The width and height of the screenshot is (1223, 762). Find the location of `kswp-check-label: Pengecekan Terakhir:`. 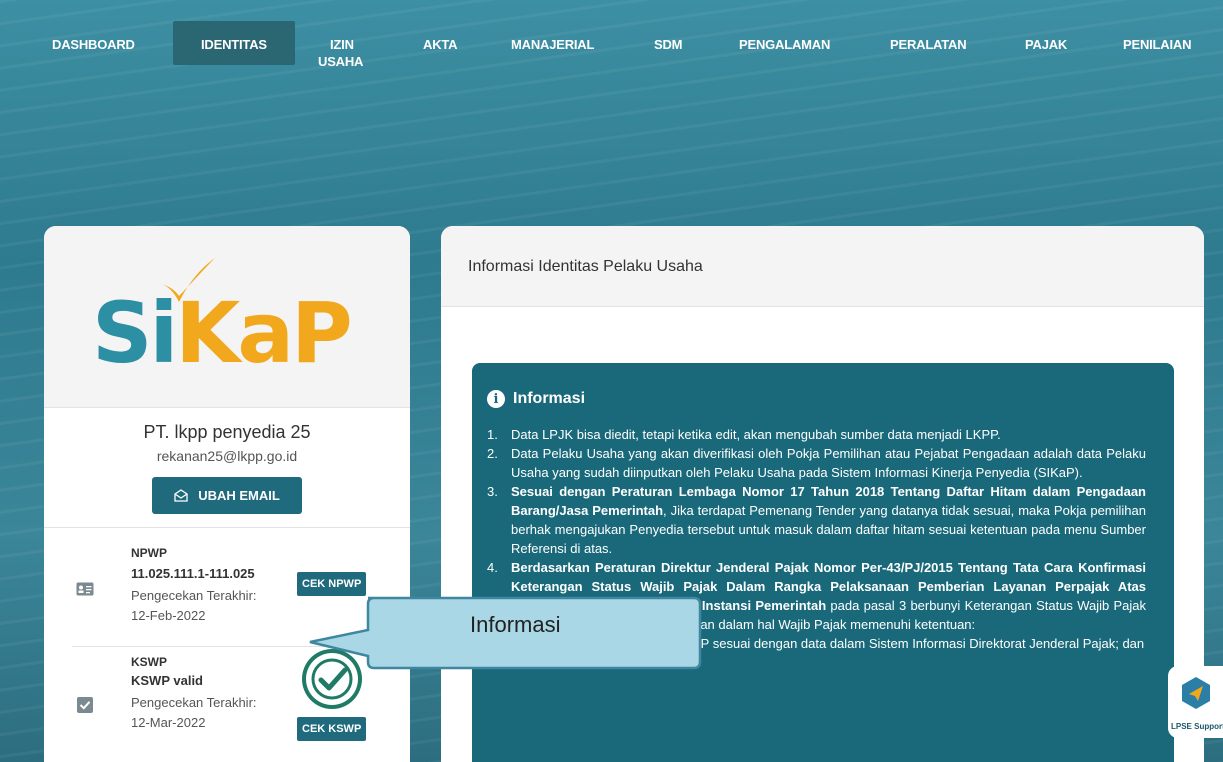

kswp-check-label: Pengecekan Terakhir: is located at coordinates (194, 702).